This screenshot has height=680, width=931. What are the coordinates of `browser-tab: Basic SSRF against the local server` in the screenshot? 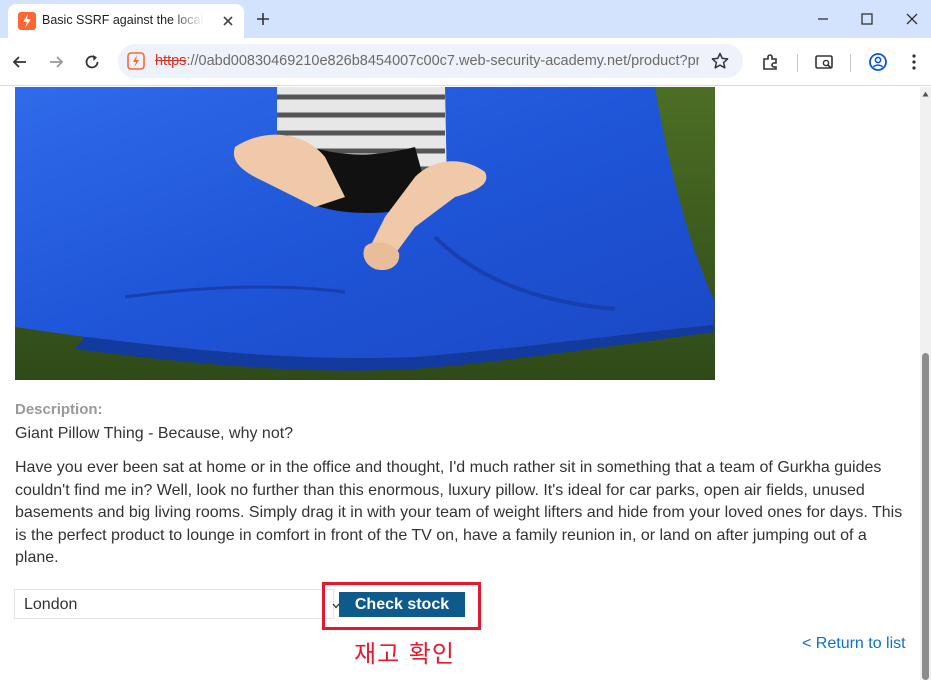 It's located at (126, 21).